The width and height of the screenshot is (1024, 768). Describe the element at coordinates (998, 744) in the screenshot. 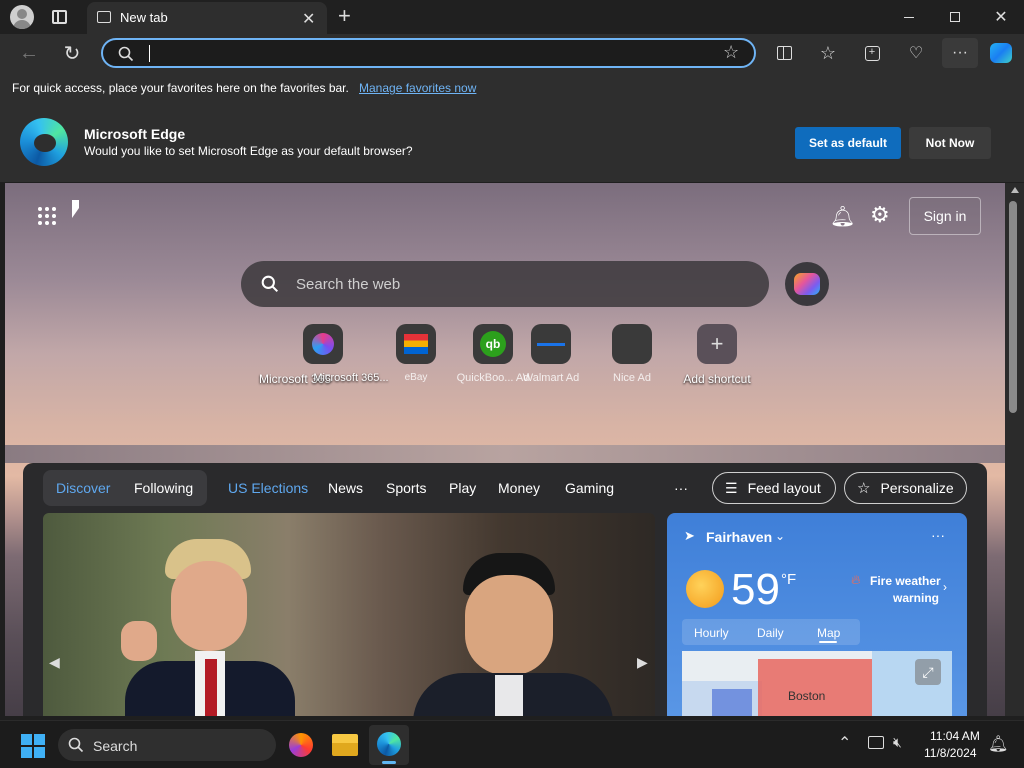

I see `notifications-icon: 🔔︎` at that location.